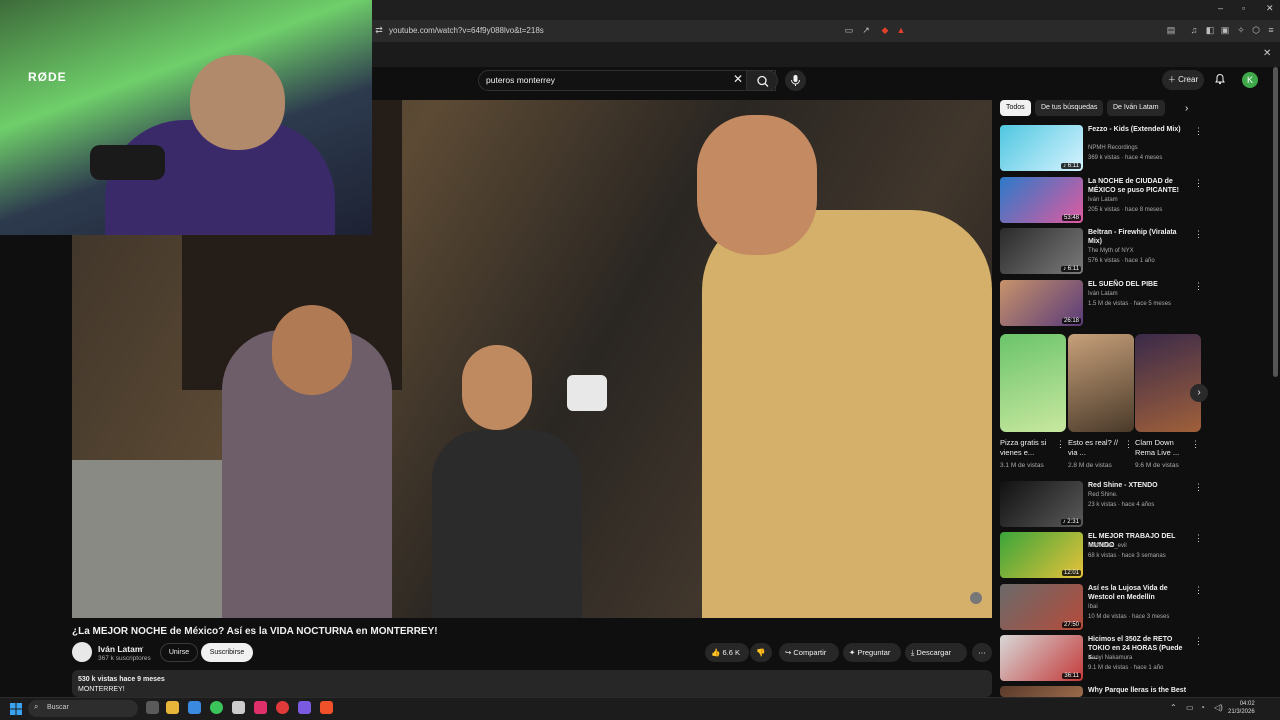 The width and height of the screenshot is (1280, 720). Describe the element at coordinates (152, 707) in the screenshot. I see `task-view-icon` at that location.